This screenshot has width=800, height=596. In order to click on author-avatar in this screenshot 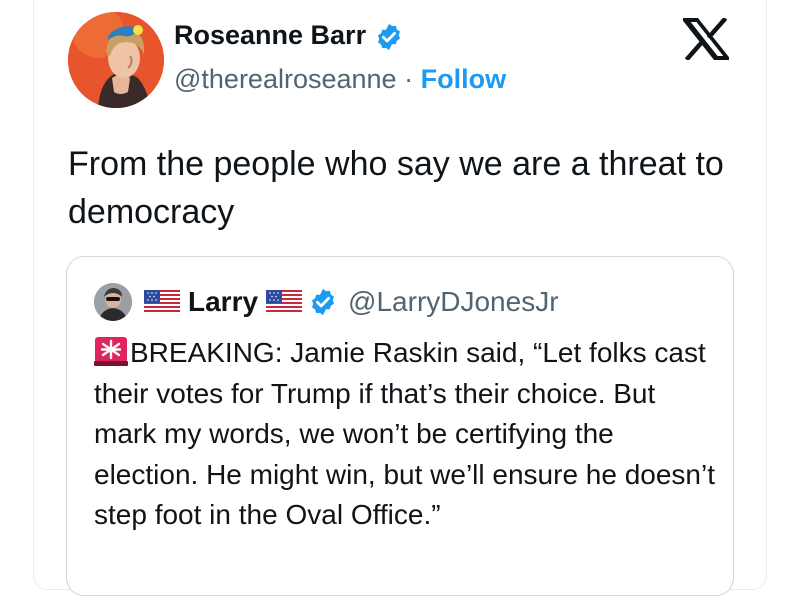, I will do `click(116, 60)`.